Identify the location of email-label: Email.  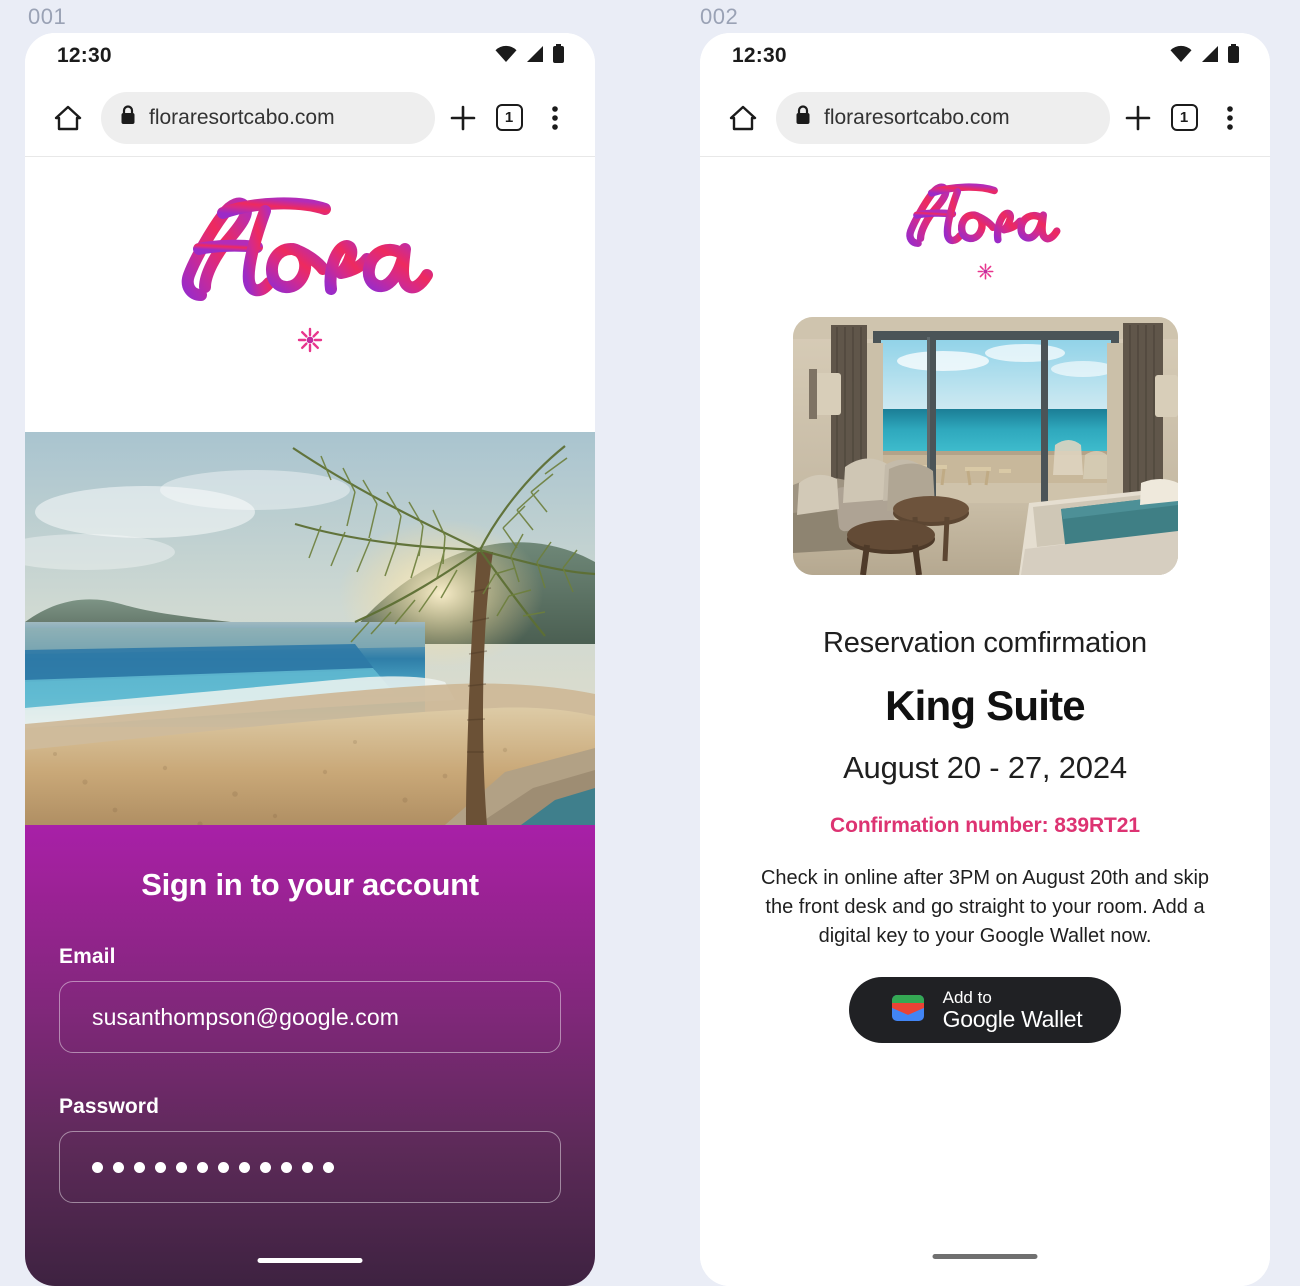
(87, 956).